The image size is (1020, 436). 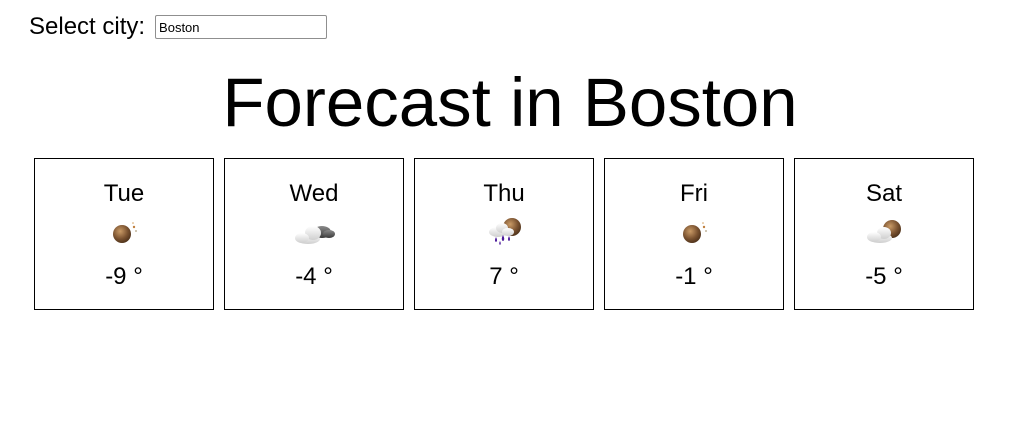 What do you see at coordinates (884, 276) in the screenshot?
I see `forecast-temp: -5 °` at bounding box center [884, 276].